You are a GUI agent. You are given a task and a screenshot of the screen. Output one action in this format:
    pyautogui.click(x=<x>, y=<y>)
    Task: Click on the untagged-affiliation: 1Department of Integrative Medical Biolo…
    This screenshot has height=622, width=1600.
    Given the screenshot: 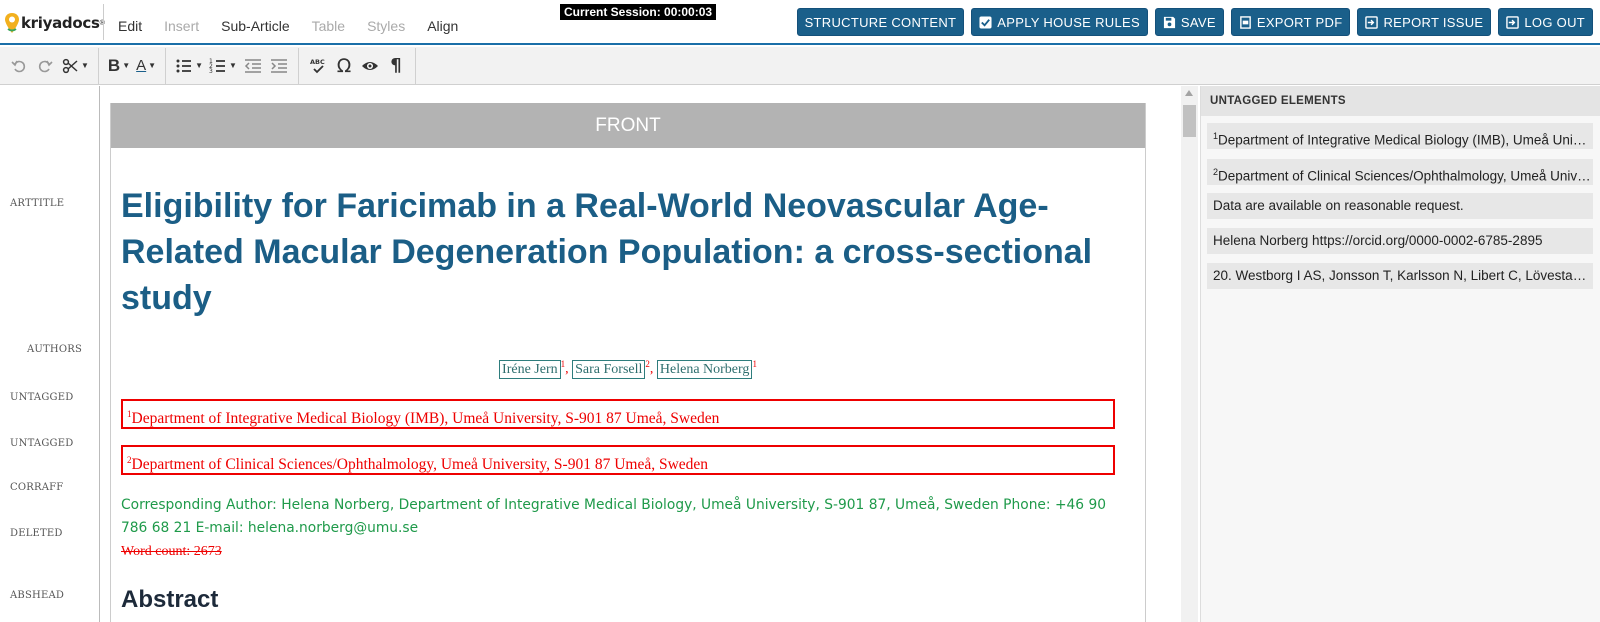 What is the action you would take?
    pyautogui.click(x=618, y=414)
    